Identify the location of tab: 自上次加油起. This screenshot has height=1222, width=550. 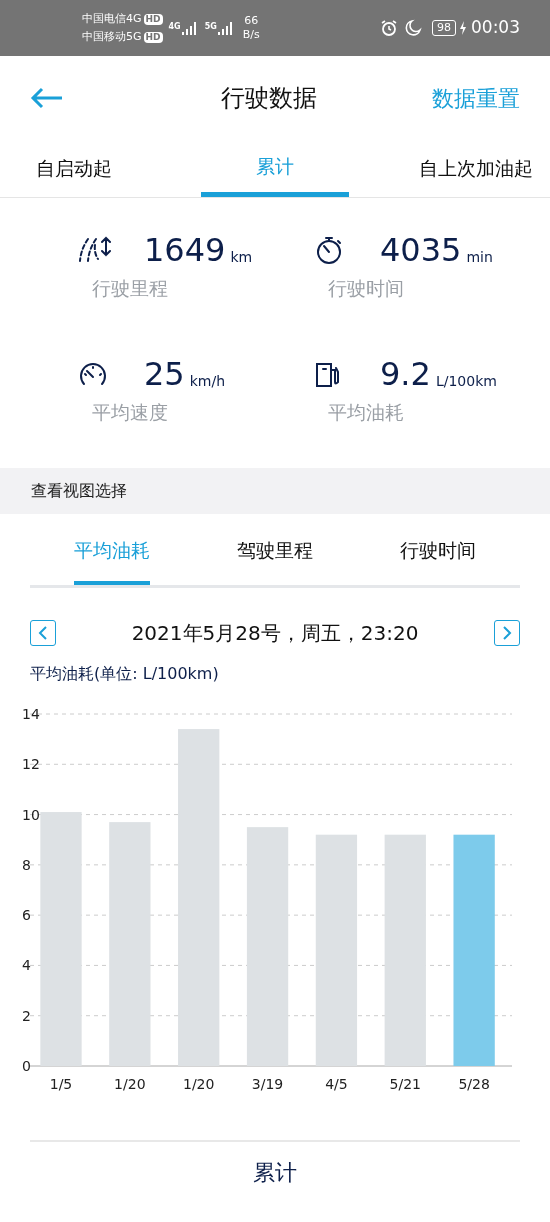
(475, 168).